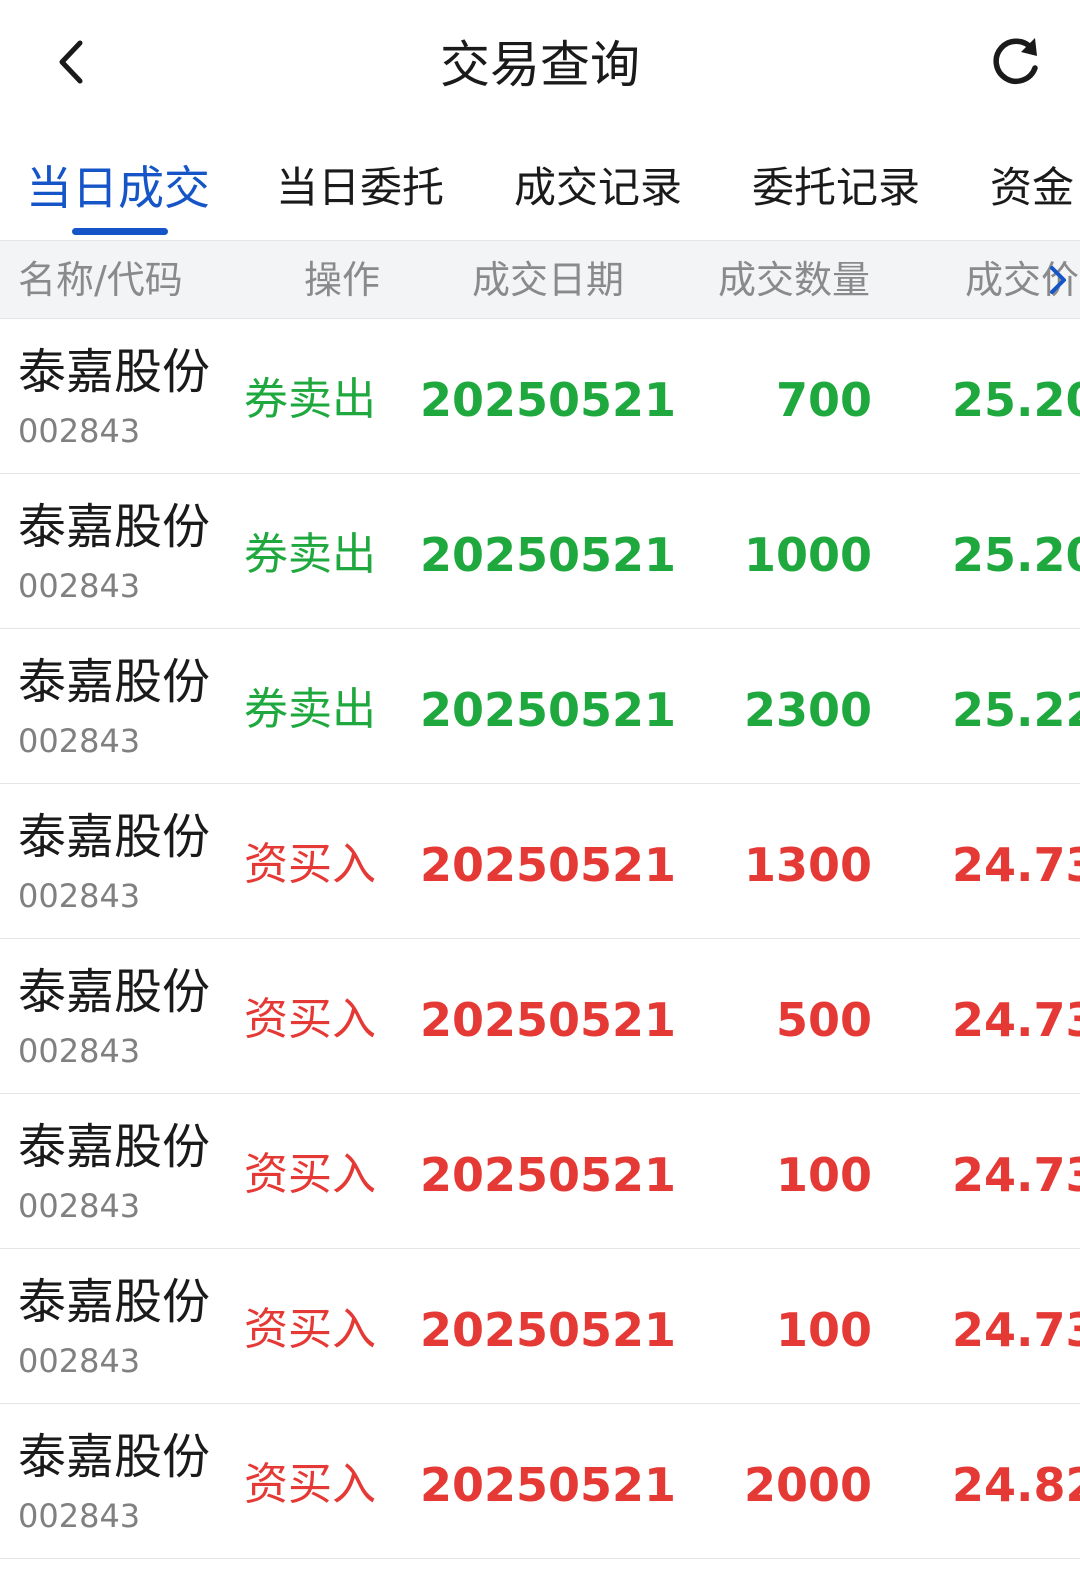 The height and width of the screenshot is (1577, 1080). I want to click on table-row: 泰嘉股份 002843 资买入 20250521 1300 24.73, so click(540, 861).